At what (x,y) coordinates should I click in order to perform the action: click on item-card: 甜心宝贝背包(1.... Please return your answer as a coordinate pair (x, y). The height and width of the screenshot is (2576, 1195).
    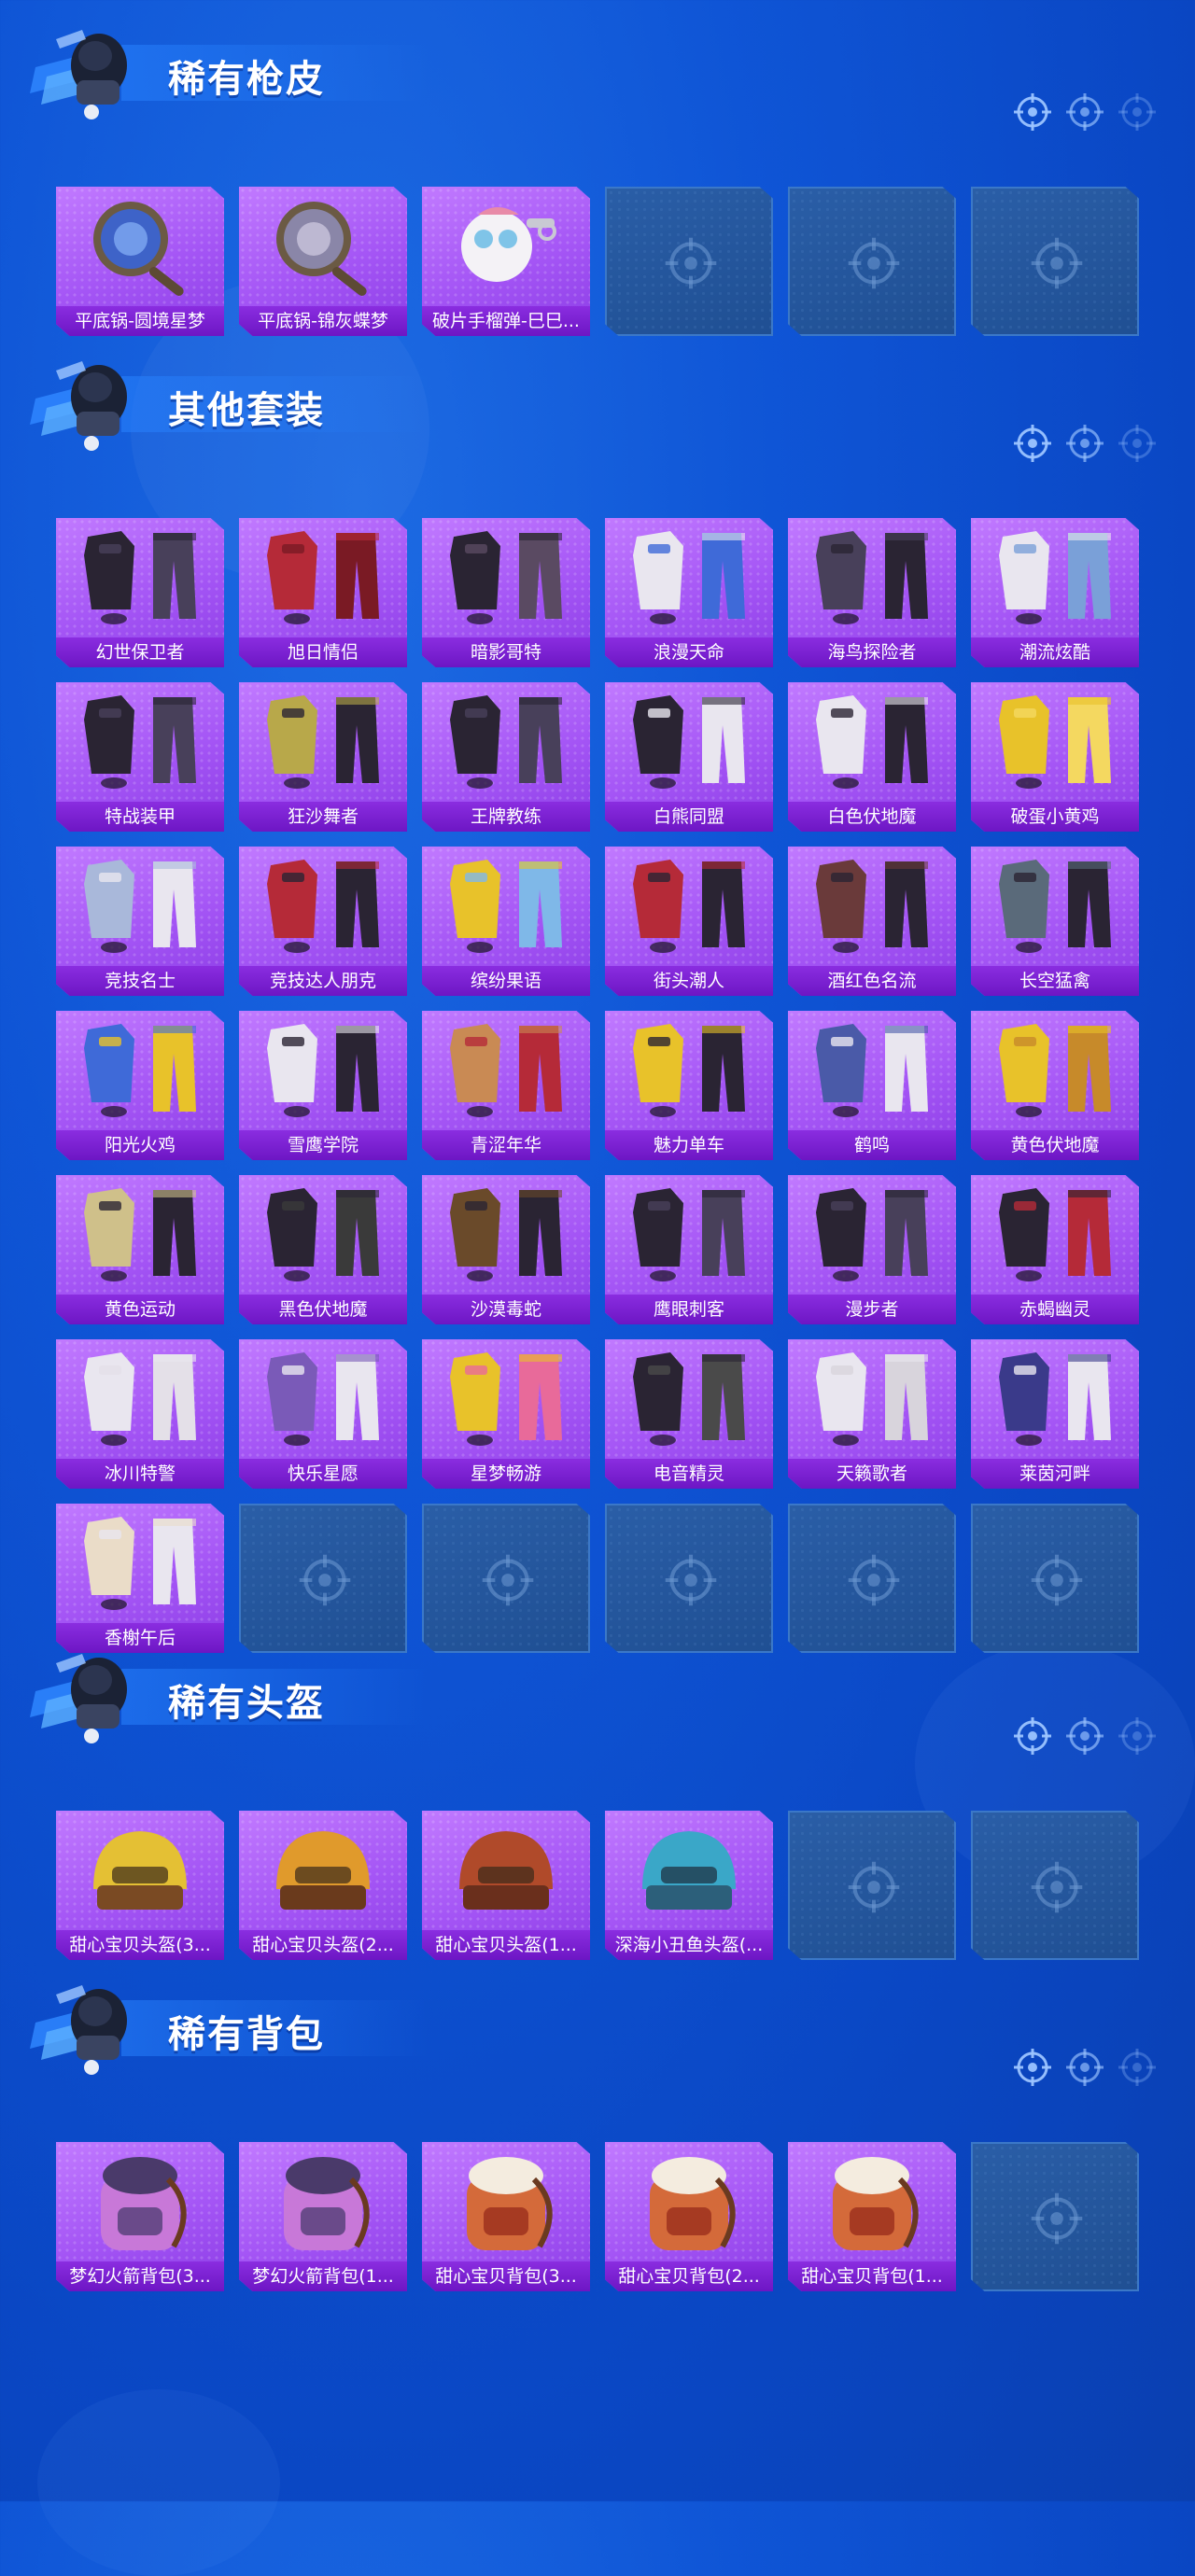
    Looking at the image, I should click on (872, 2216).